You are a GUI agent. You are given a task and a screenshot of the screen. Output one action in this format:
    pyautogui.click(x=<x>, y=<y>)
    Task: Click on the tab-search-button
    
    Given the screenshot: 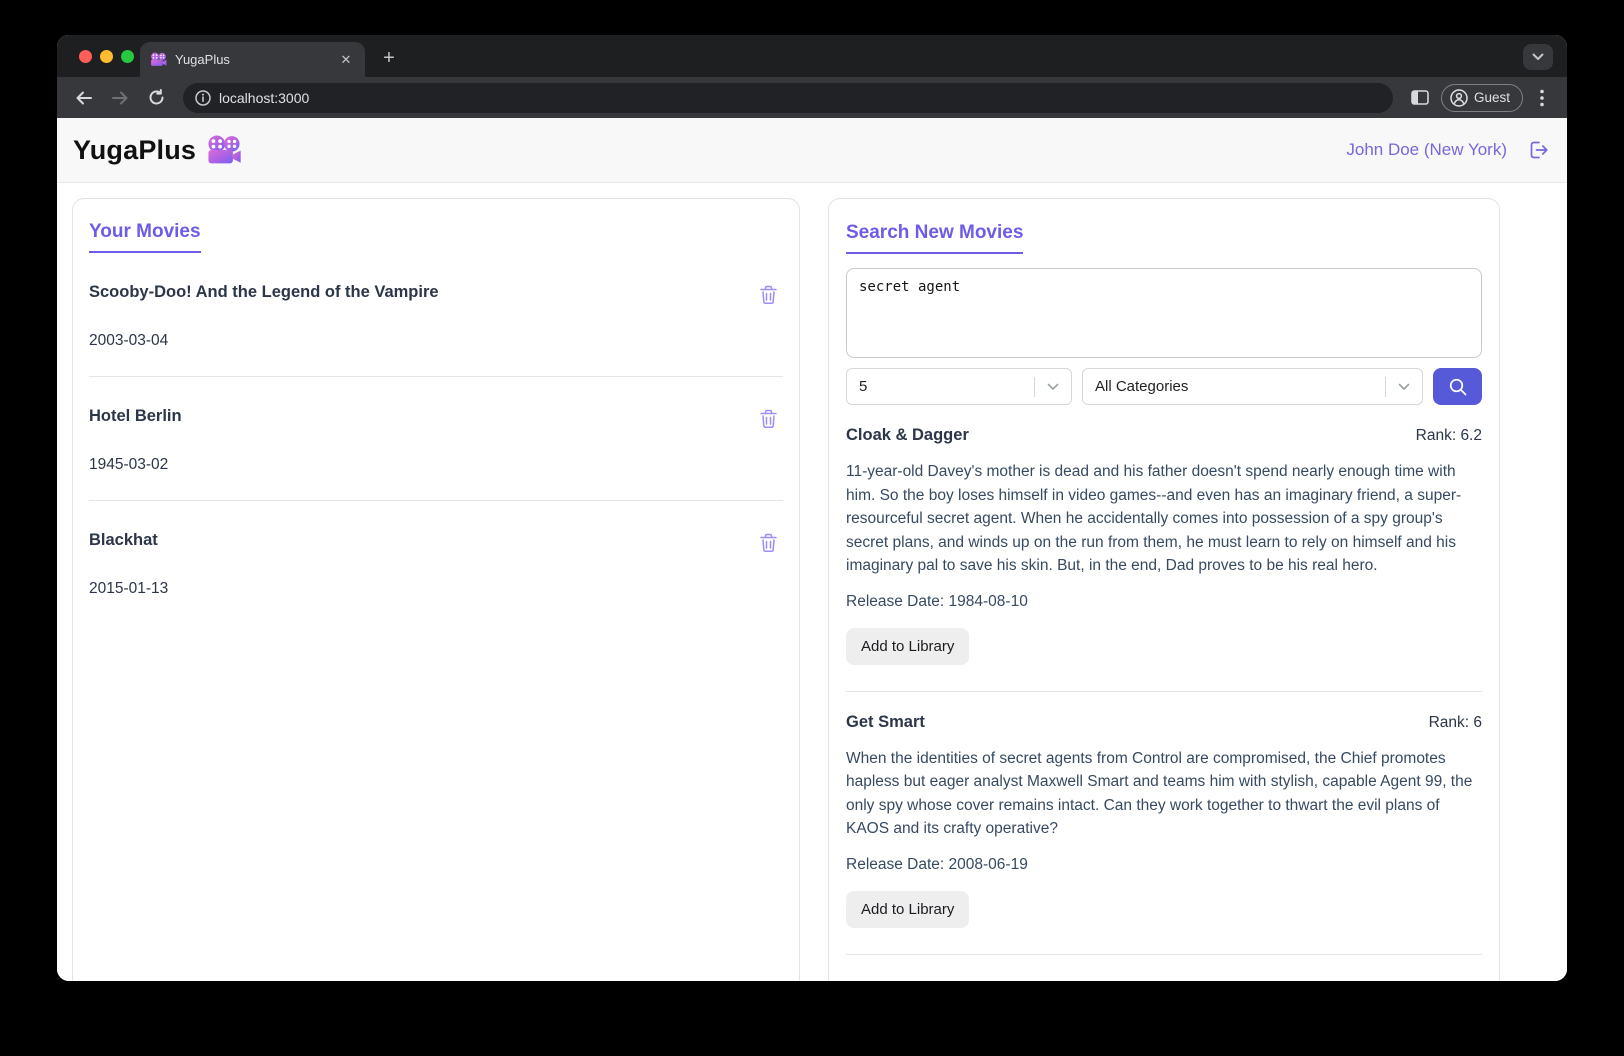 What is the action you would take?
    pyautogui.click(x=1538, y=57)
    